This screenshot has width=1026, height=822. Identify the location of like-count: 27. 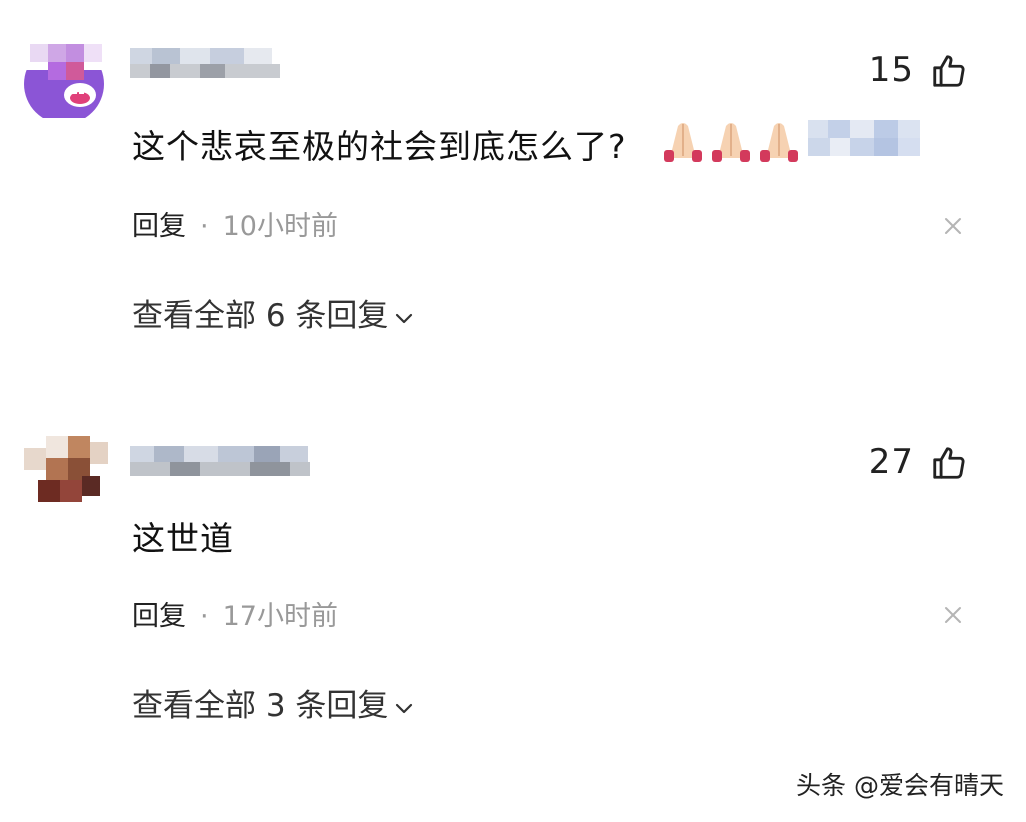
(891, 462).